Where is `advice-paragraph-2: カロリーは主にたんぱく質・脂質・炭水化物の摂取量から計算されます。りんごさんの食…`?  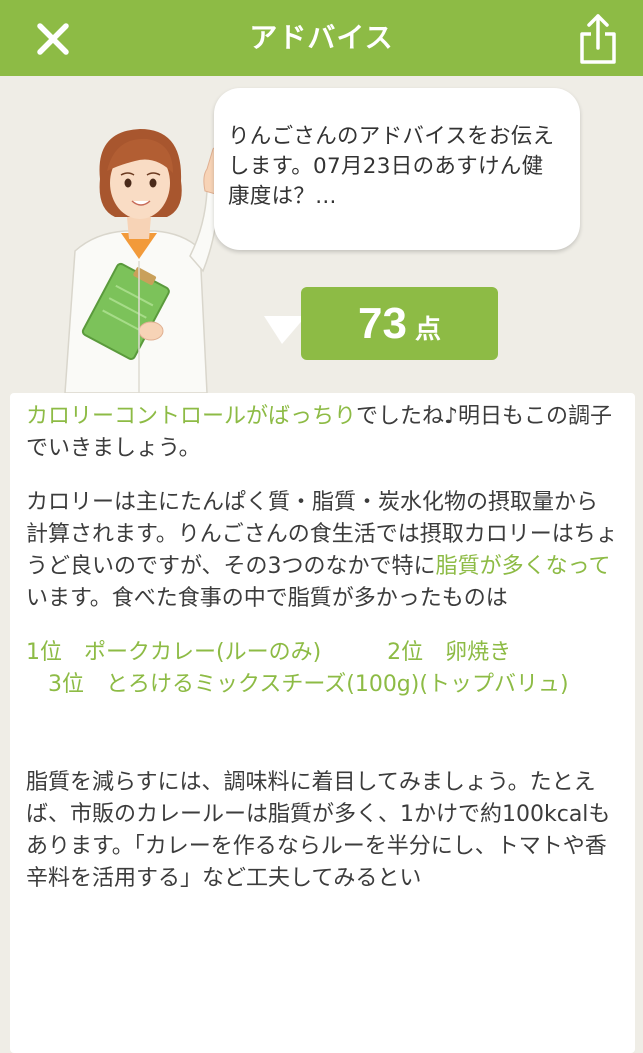 advice-paragraph-2: カロリーは主にたんぱく質・脂質・炭水化物の摂取量から計算されます。りんごさんの食… is located at coordinates (322, 551).